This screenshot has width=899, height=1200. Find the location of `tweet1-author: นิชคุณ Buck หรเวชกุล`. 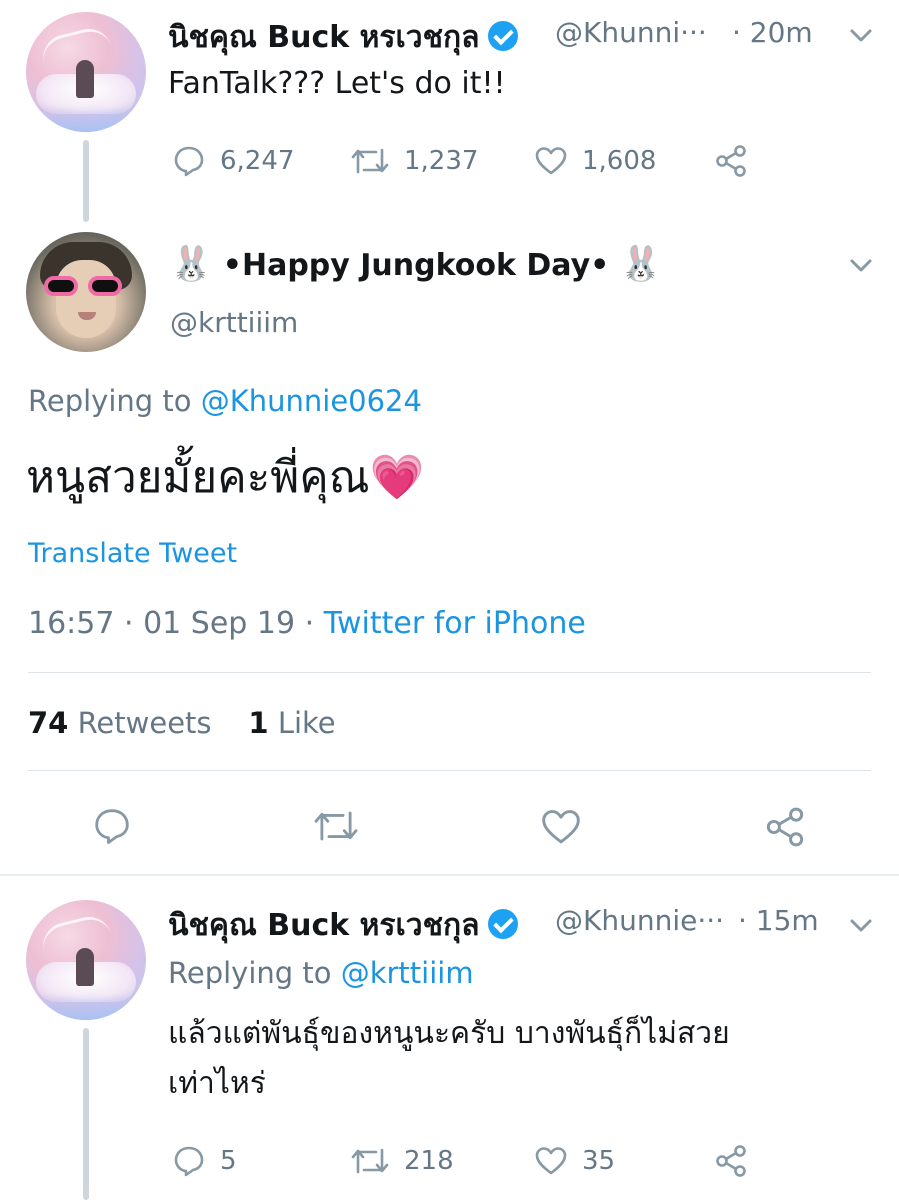

tweet1-author: นิชคุณ Buck หรเวชกุล is located at coordinates (343, 37).